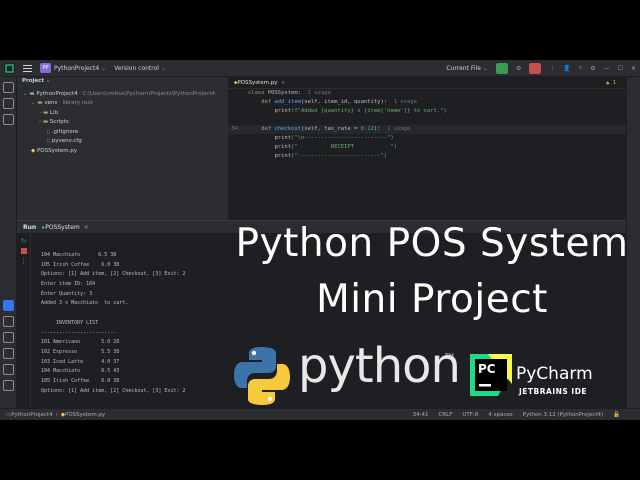 This screenshot has width=640, height=480. What do you see at coordinates (24, 321) in the screenshot?
I see `run-toolbar: ↻ ⋮` at bounding box center [24, 321].